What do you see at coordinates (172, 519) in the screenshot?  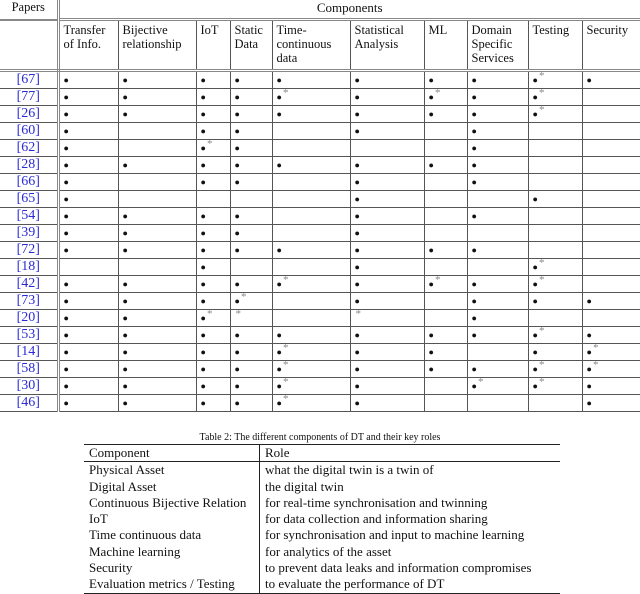 I see `component-name: IoT` at bounding box center [172, 519].